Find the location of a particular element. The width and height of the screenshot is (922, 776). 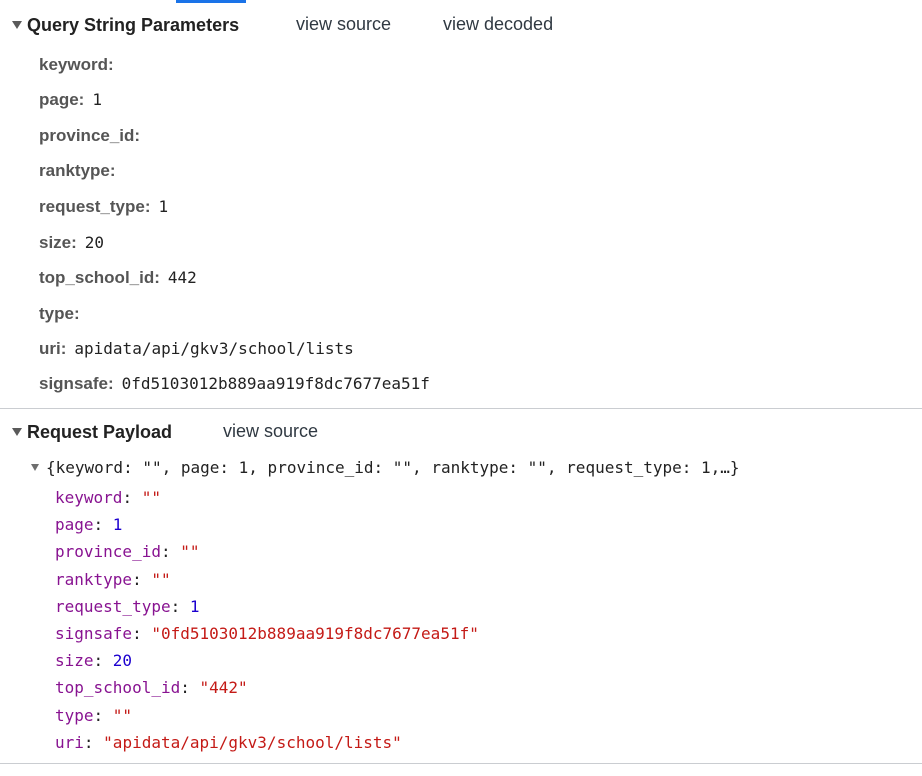

active-tab-indicator is located at coordinates (211, 1).